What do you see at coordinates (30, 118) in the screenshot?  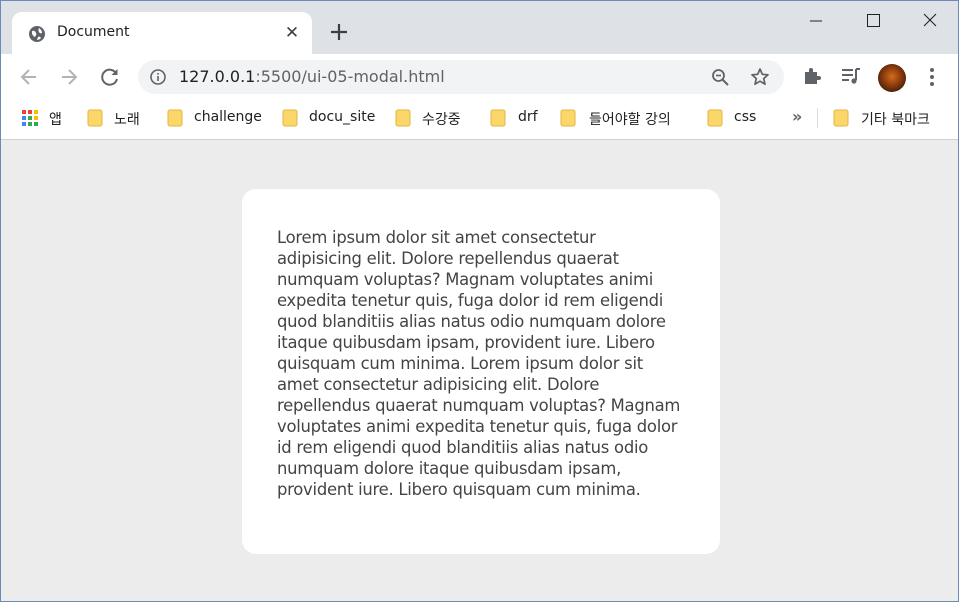 I see `apps-grid-icon` at bounding box center [30, 118].